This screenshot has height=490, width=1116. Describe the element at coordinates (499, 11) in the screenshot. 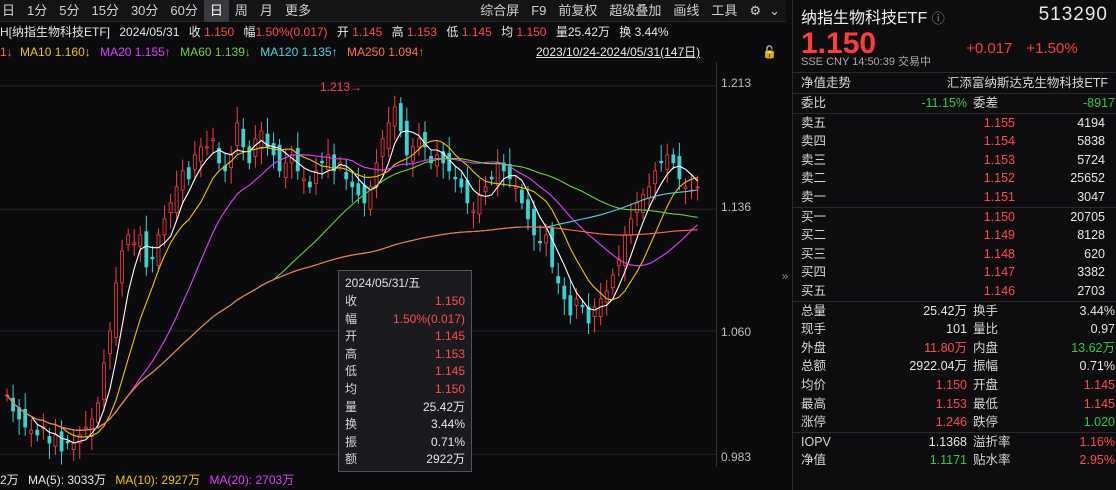

I see `composite-screen-button: 综合屏` at that location.